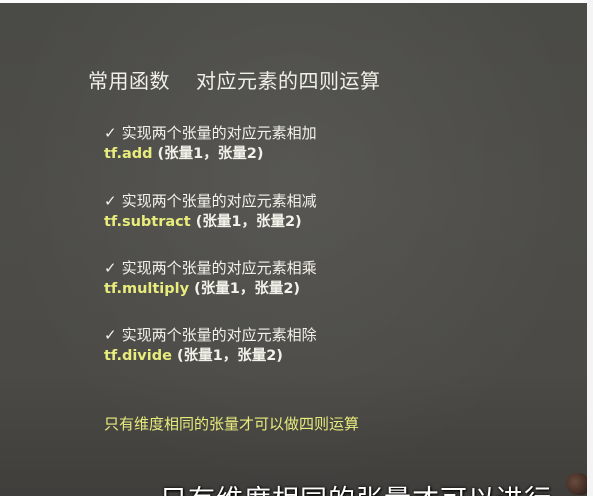 Image resolution: width=593 pixels, height=496 pixels. Describe the element at coordinates (219, 335) in the screenshot. I see `item-description: 实现两个张量的对应元素相除` at that location.